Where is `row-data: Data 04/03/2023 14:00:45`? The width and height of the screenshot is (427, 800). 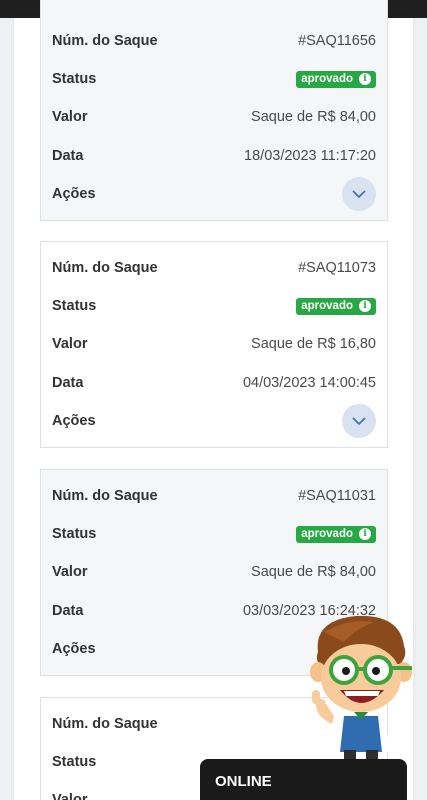 row-data: Data 04/03/2023 14:00:45 is located at coordinates (214, 383).